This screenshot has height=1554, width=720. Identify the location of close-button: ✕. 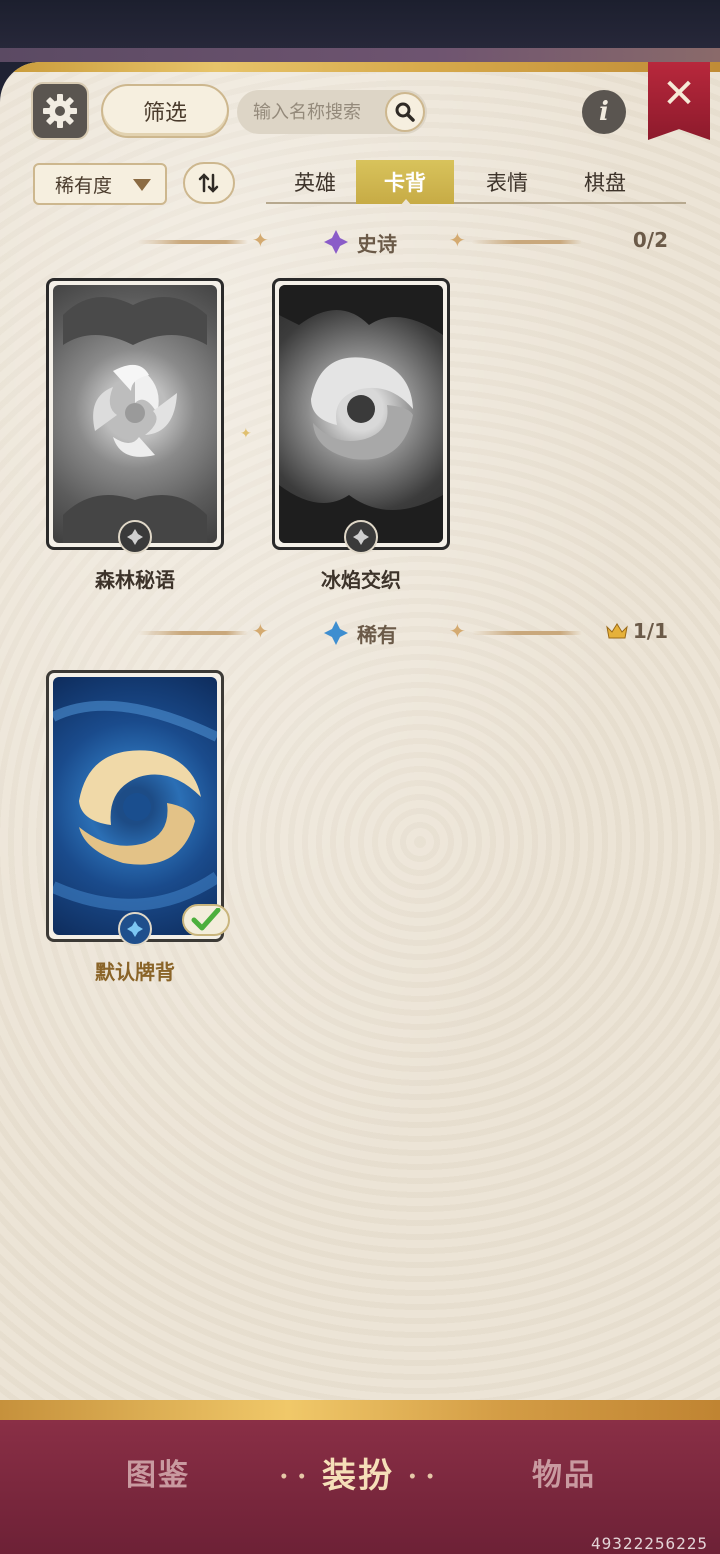
(679, 101).